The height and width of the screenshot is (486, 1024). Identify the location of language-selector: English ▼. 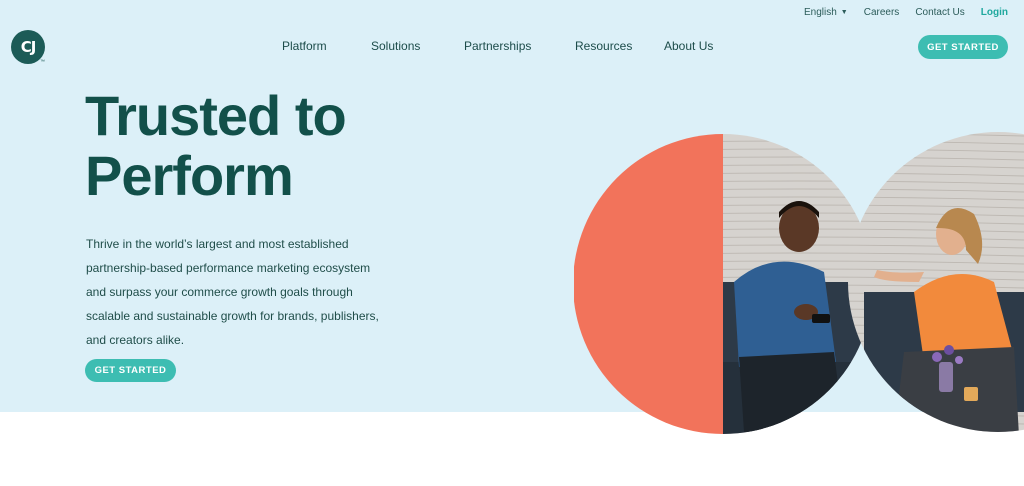
(826, 12).